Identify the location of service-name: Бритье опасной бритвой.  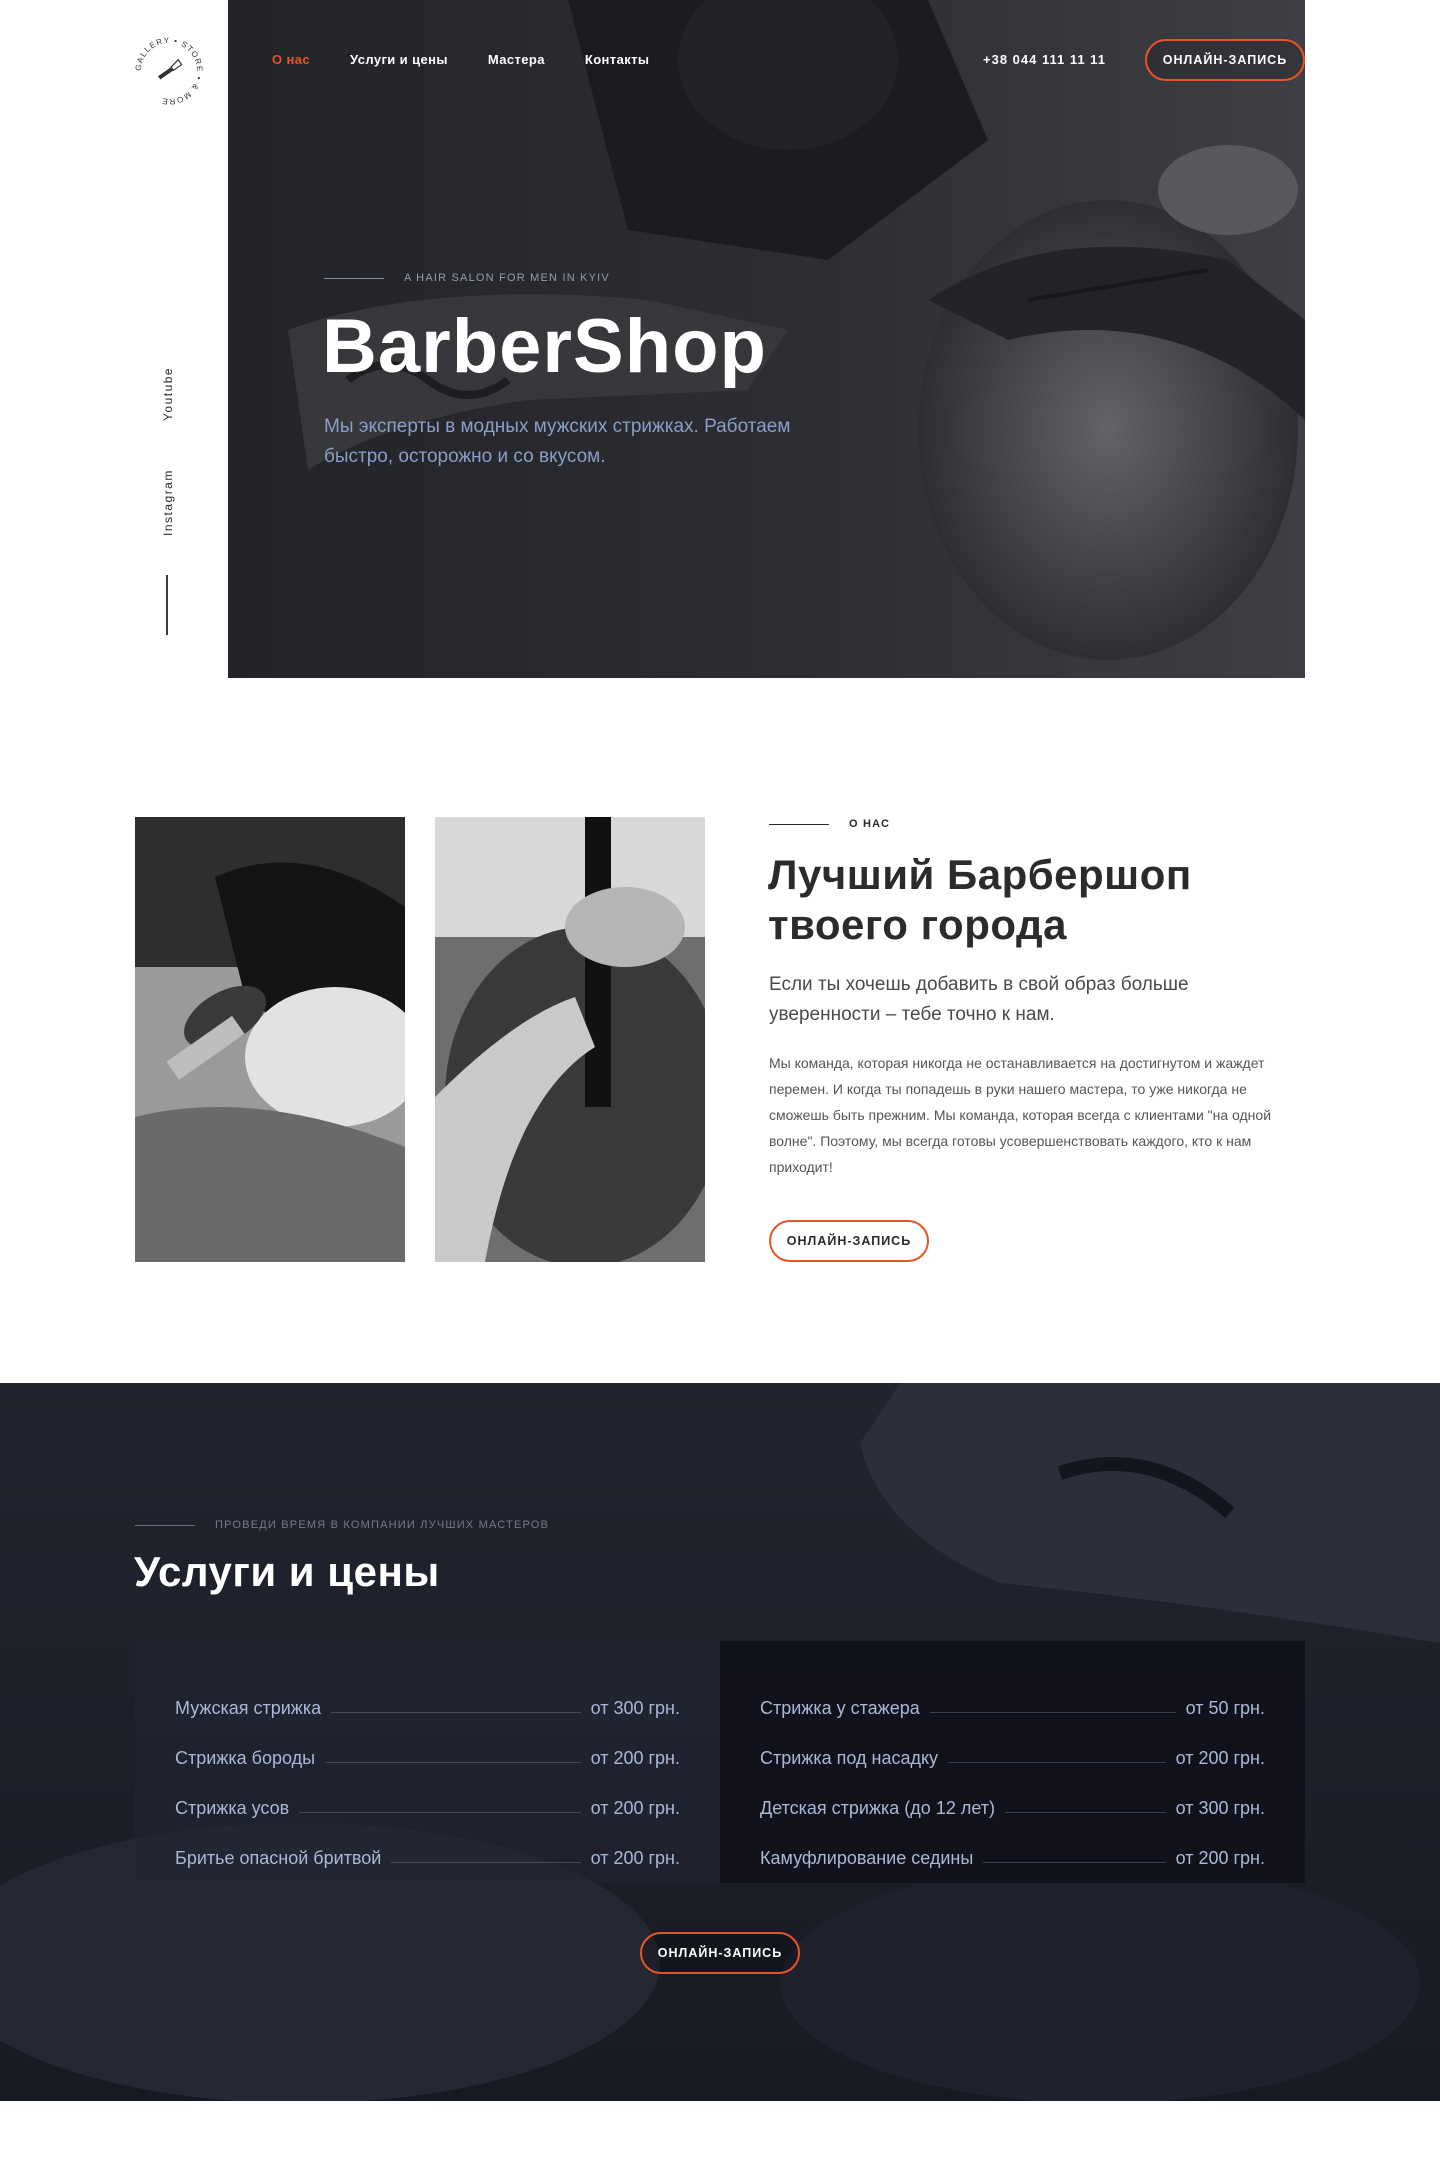
(278, 1858).